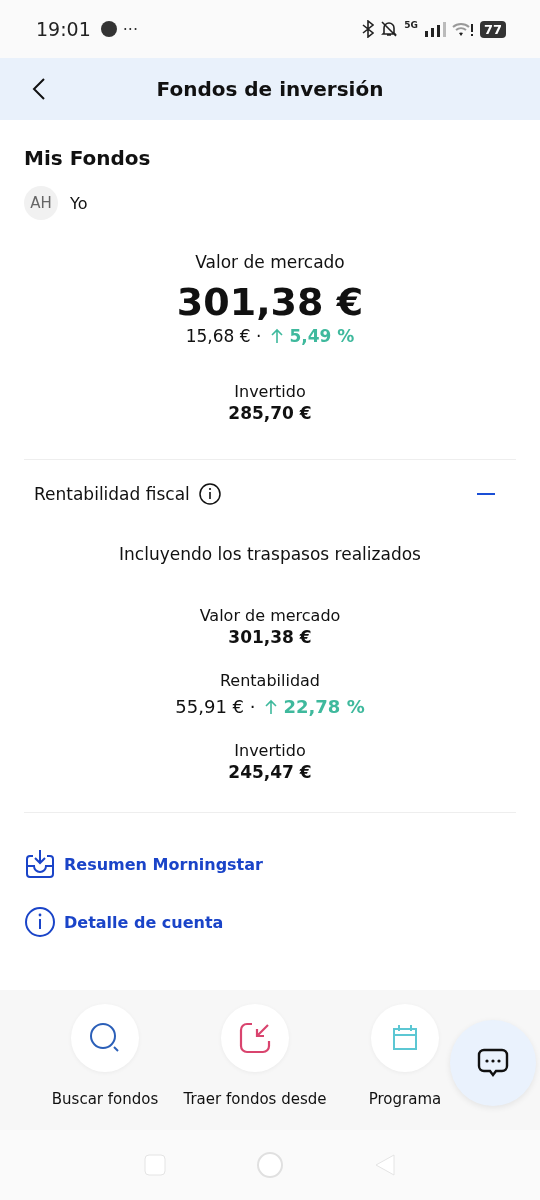 The width and height of the screenshot is (540, 1200). Describe the element at coordinates (63, 29) in the screenshot. I see `status-time: 19:01` at that location.